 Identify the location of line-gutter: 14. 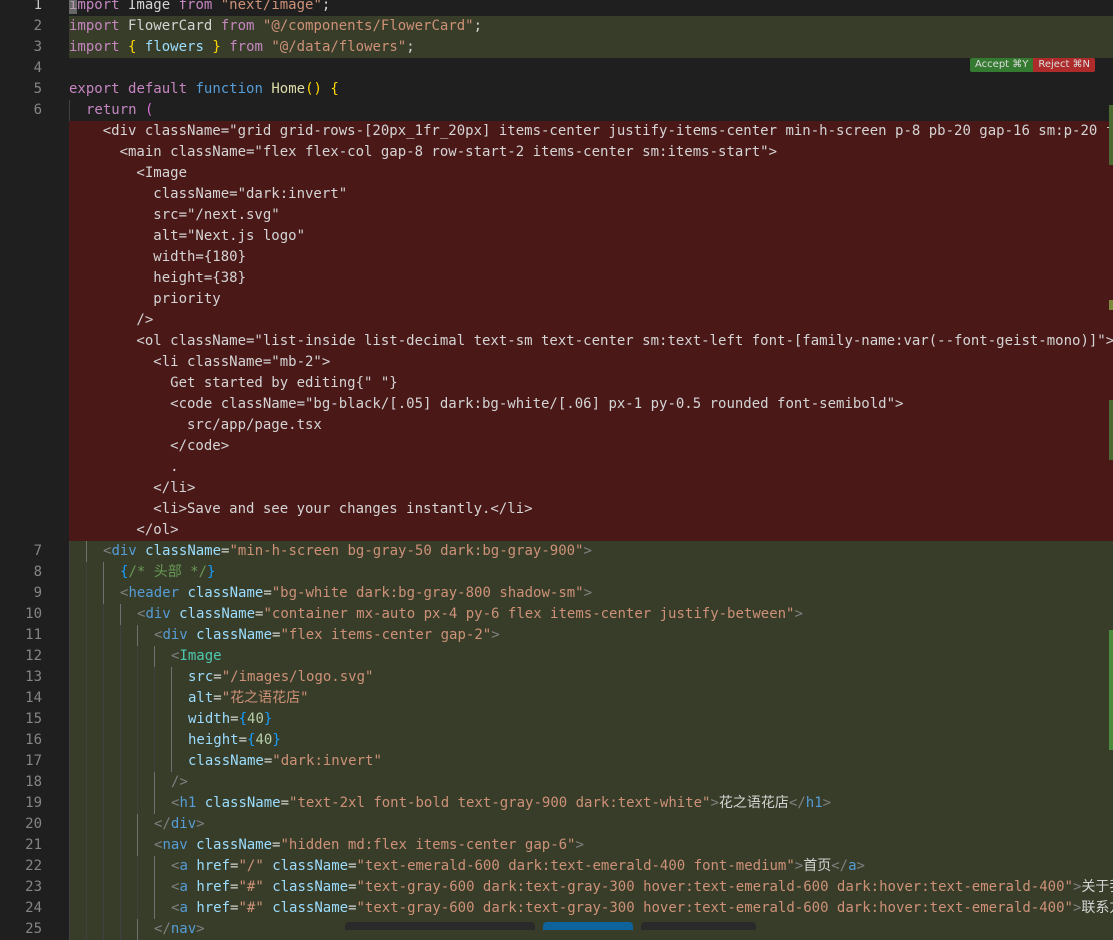
(34, 698).